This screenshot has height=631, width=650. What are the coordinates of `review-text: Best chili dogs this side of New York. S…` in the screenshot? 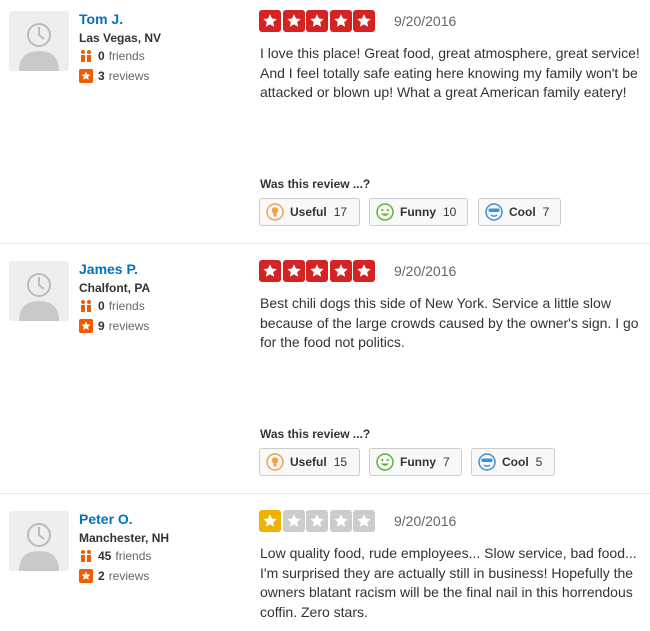 It's located at (449, 322).